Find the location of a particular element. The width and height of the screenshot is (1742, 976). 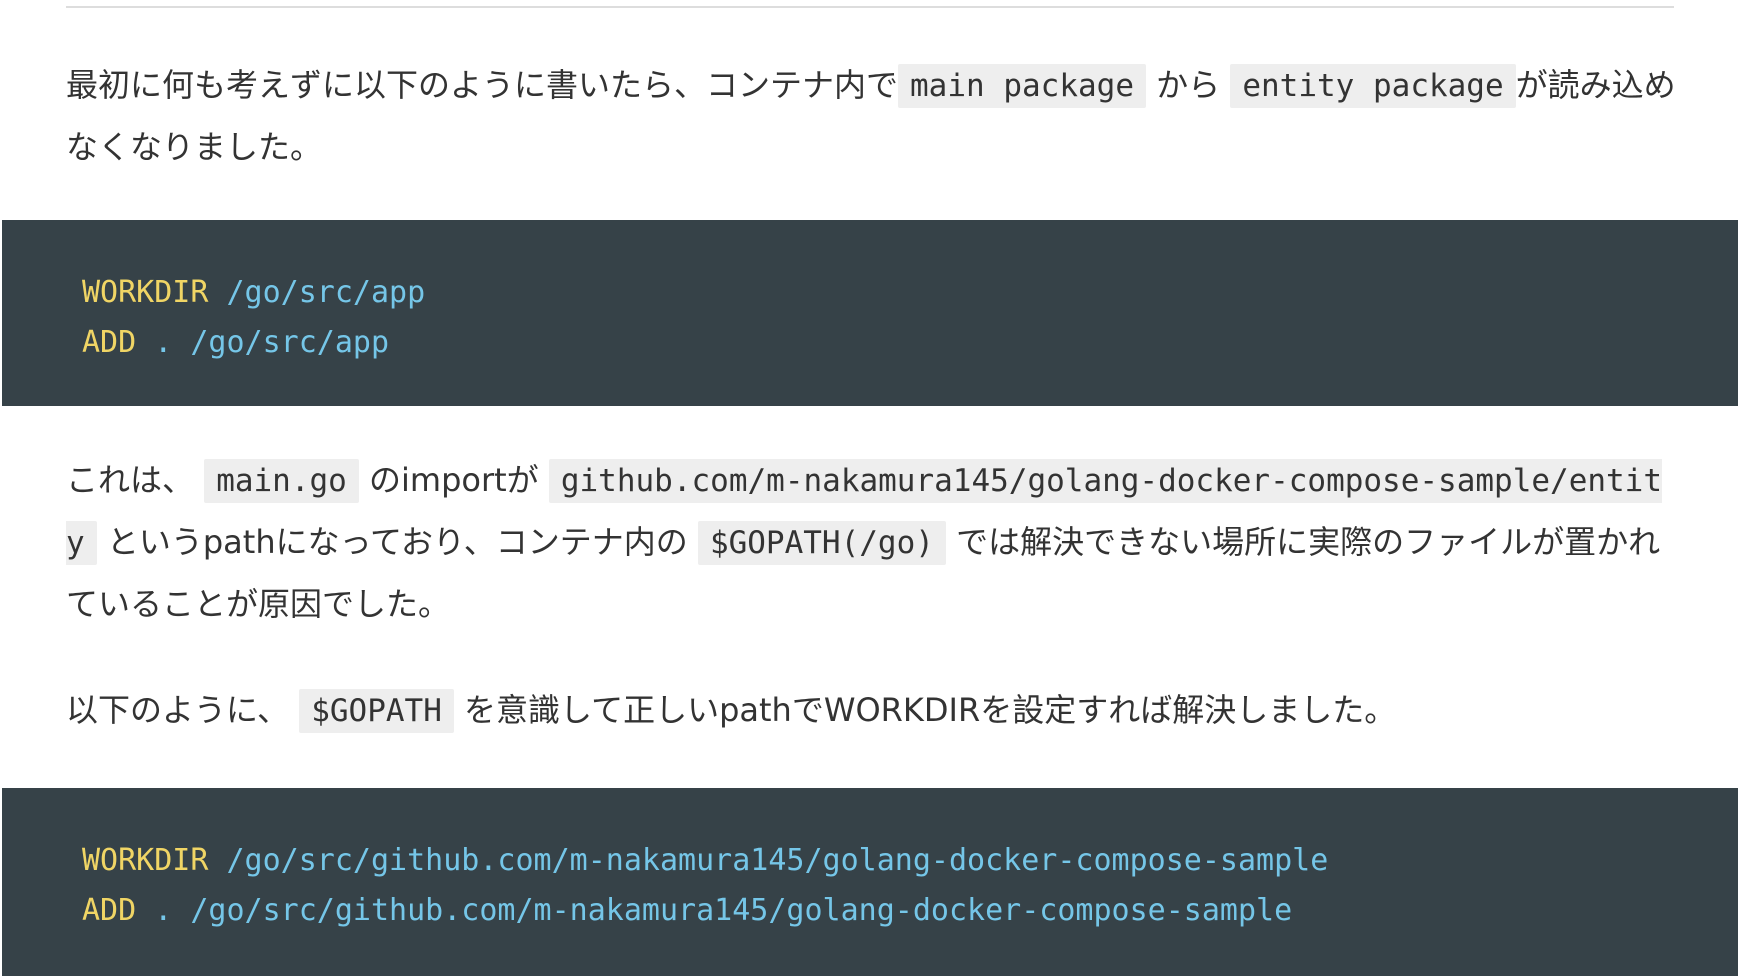

paragraph-text: 以下のように、 is located at coordinates (183, 710).